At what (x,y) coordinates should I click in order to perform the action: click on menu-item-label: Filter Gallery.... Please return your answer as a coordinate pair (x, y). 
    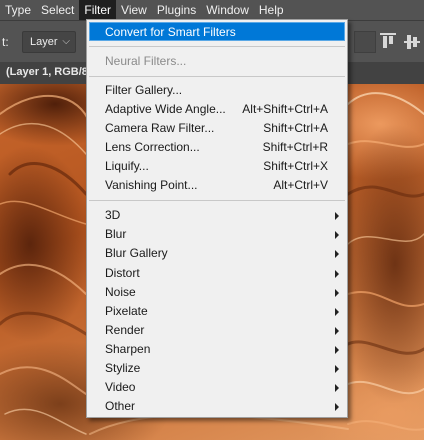
    Looking at the image, I should click on (144, 90).